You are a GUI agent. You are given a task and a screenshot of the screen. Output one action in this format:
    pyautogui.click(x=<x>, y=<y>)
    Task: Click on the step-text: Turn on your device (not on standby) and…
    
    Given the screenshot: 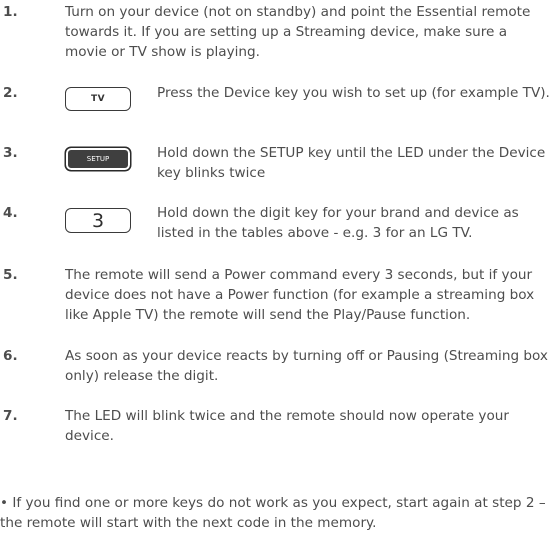 What is the action you would take?
    pyautogui.click(x=298, y=32)
    